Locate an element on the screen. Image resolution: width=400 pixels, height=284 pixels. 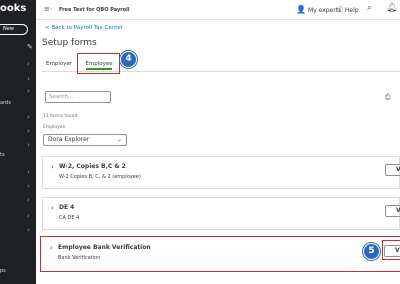
back-link: < Back to Payroll Tax Center is located at coordinates (84, 28).